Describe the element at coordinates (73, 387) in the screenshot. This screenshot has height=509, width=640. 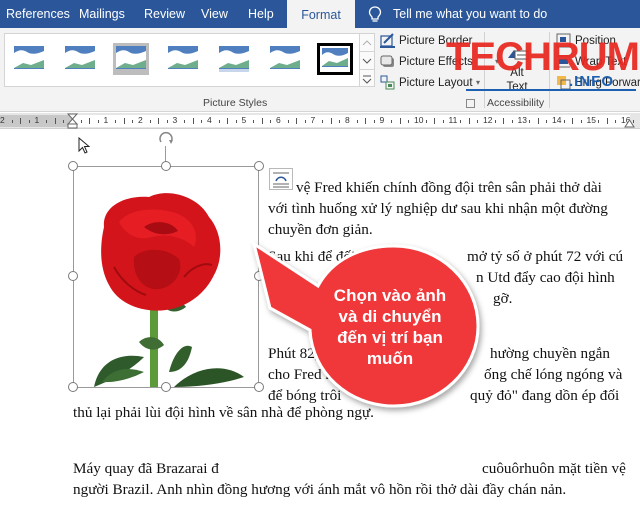
I see `resize-handle-bottom-left` at that location.